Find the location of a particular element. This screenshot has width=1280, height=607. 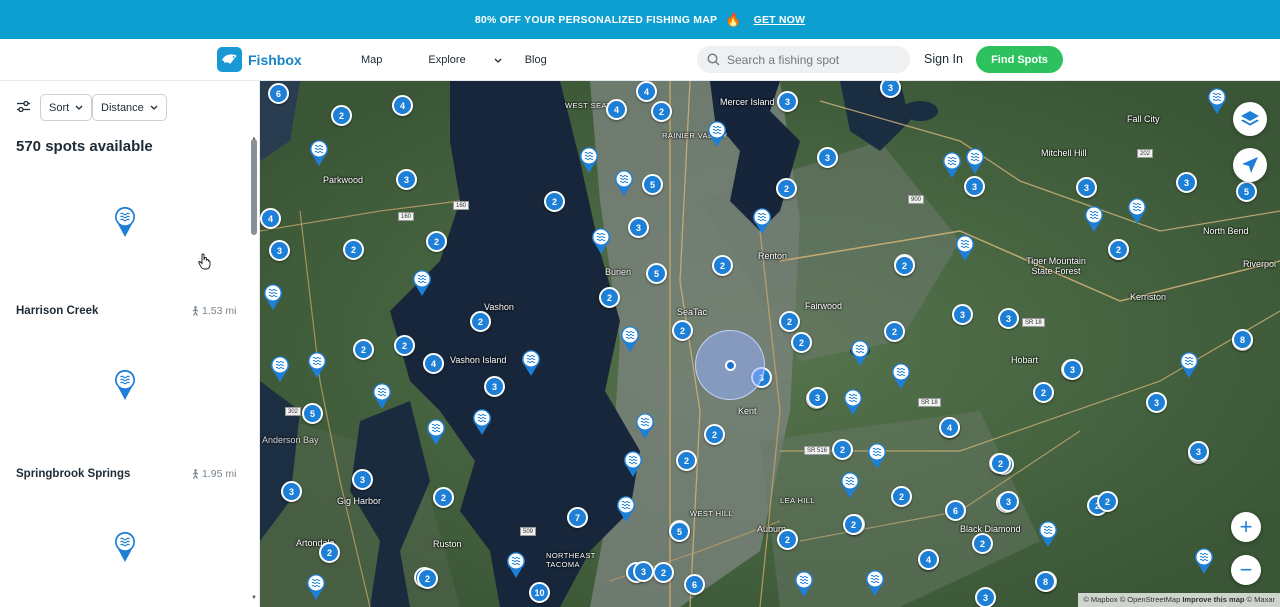

spot-name: Harrison Creek is located at coordinates (57, 311).